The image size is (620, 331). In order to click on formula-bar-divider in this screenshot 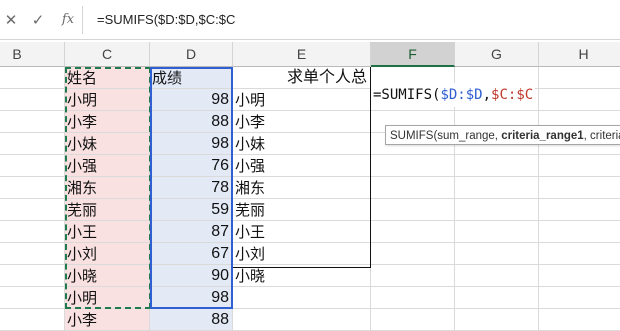, I will do `click(82, 20)`.